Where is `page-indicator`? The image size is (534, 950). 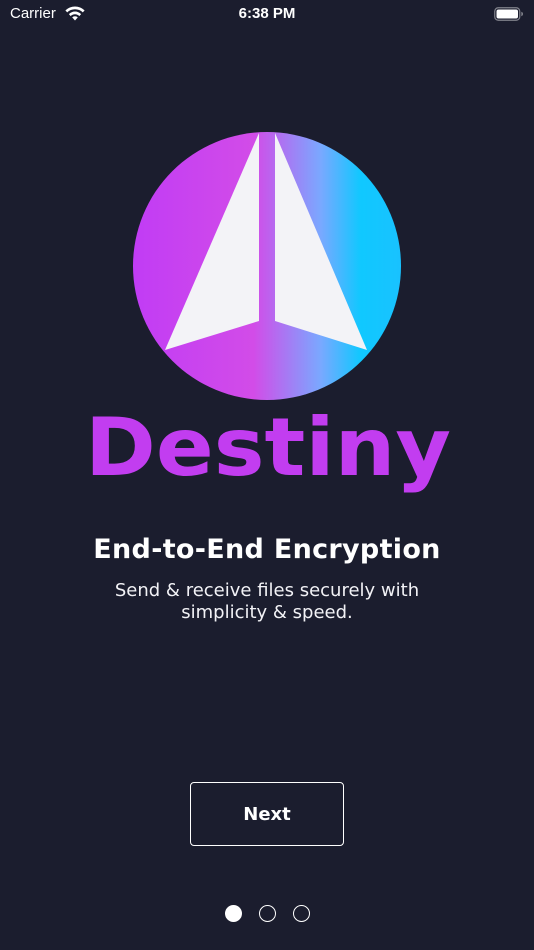 page-indicator is located at coordinates (267, 913).